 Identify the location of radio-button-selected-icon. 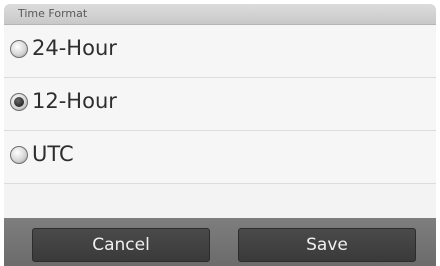
(19, 102).